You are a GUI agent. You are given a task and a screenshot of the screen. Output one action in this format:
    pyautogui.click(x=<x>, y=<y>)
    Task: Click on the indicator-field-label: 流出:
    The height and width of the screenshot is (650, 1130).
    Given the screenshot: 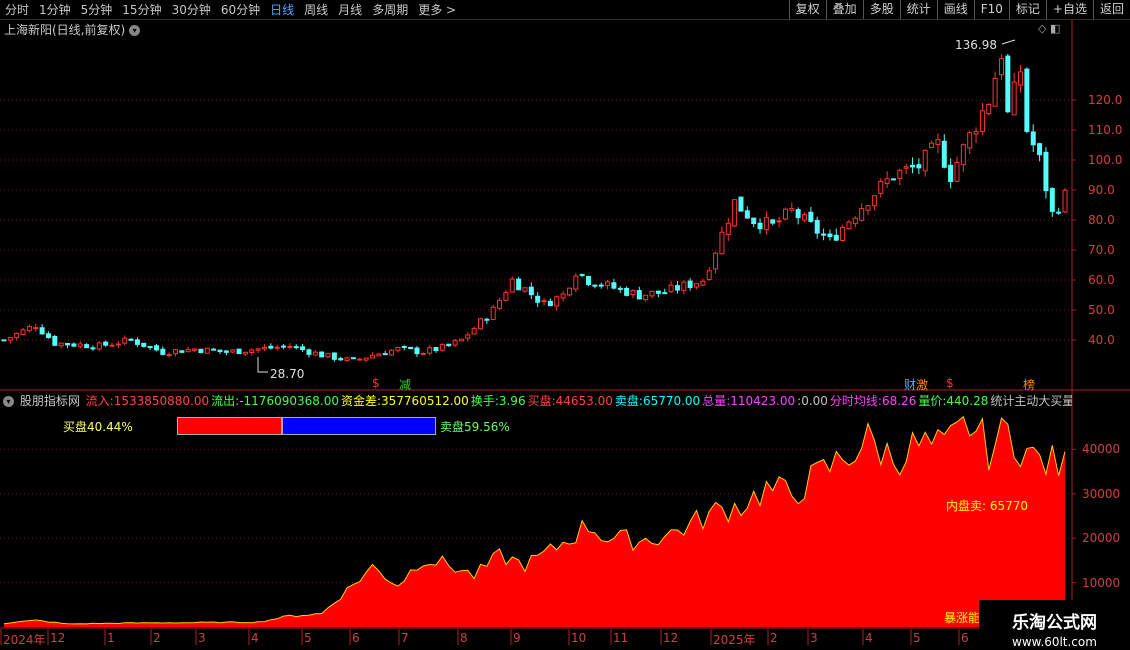 What is the action you would take?
    pyautogui.click(x=225, y=400)
    